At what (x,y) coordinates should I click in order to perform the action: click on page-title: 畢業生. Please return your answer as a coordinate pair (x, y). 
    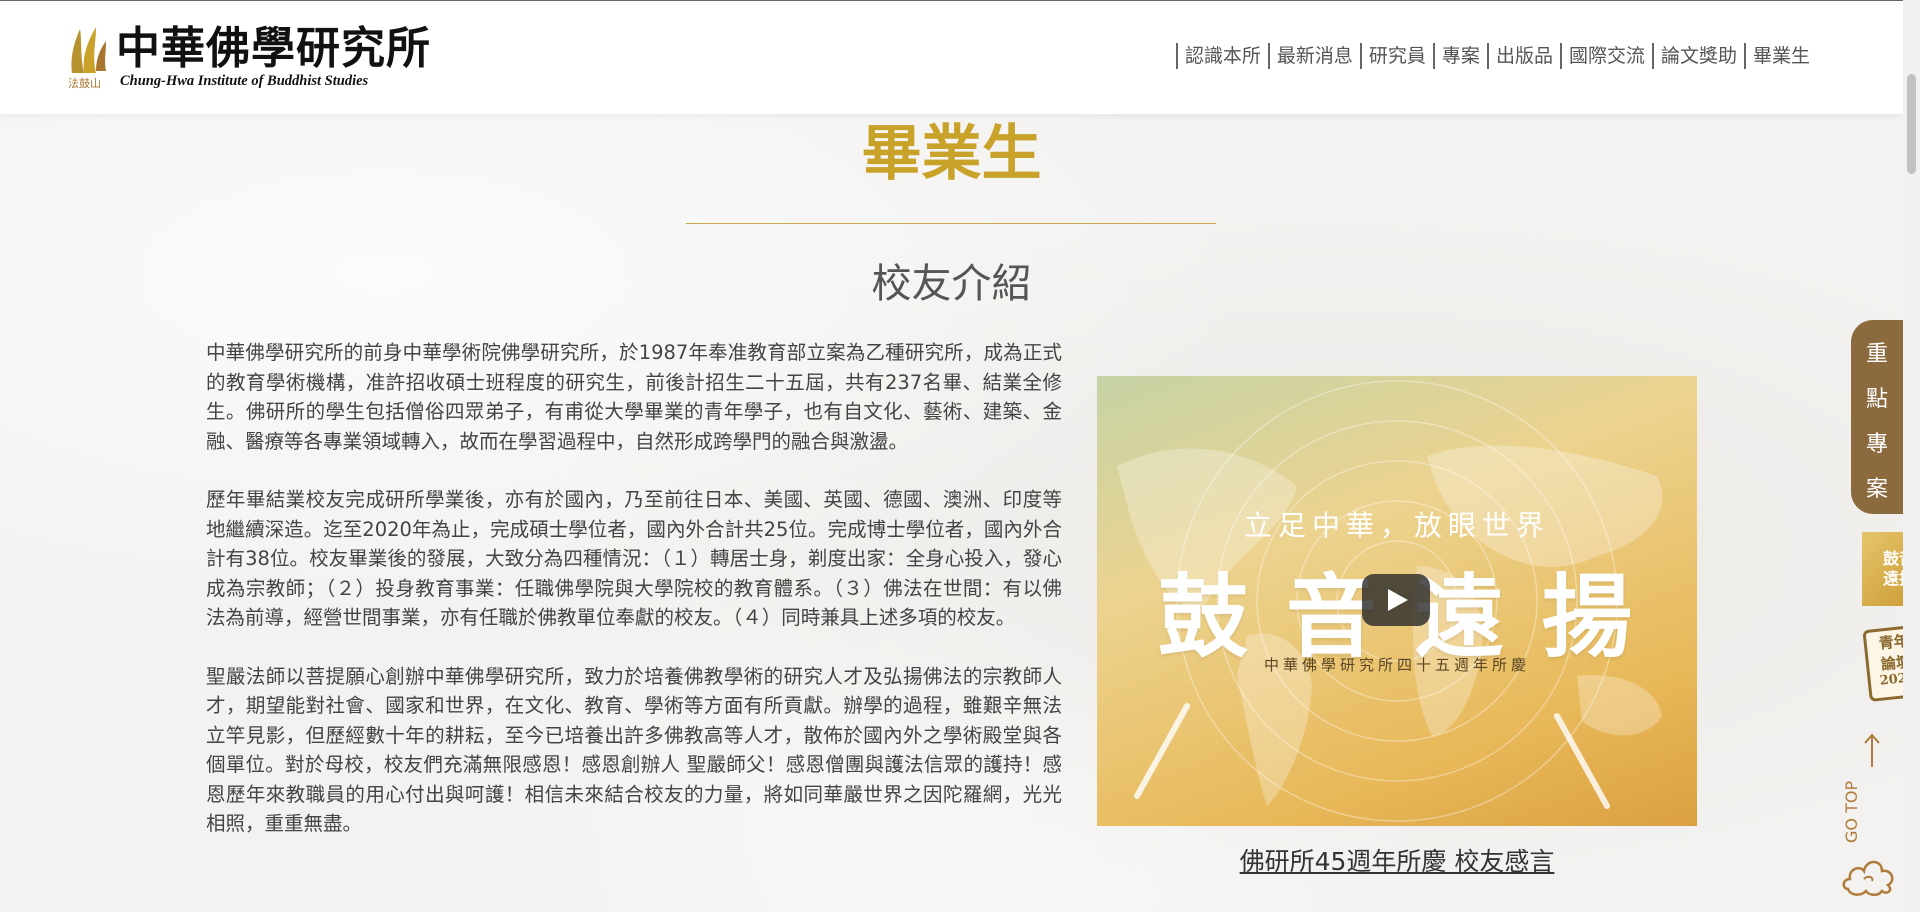
    Looking at the image, I should click on (951, 154).